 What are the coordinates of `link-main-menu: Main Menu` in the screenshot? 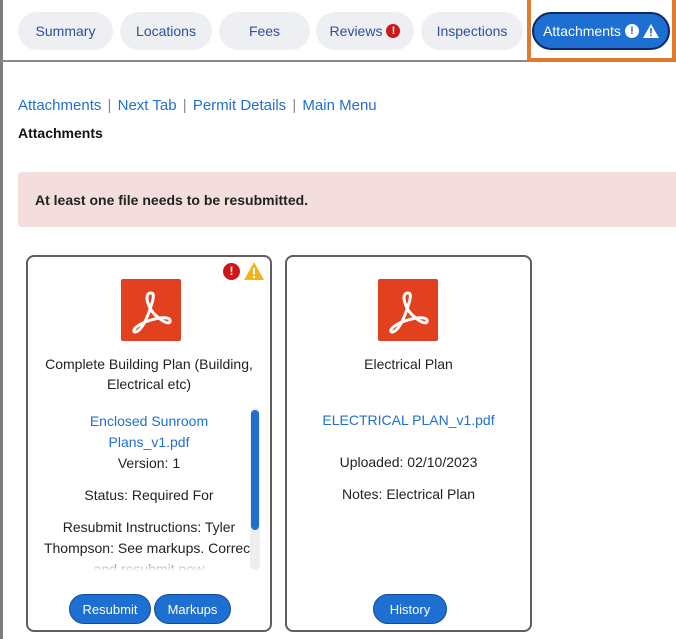 It's located at (339, 105).